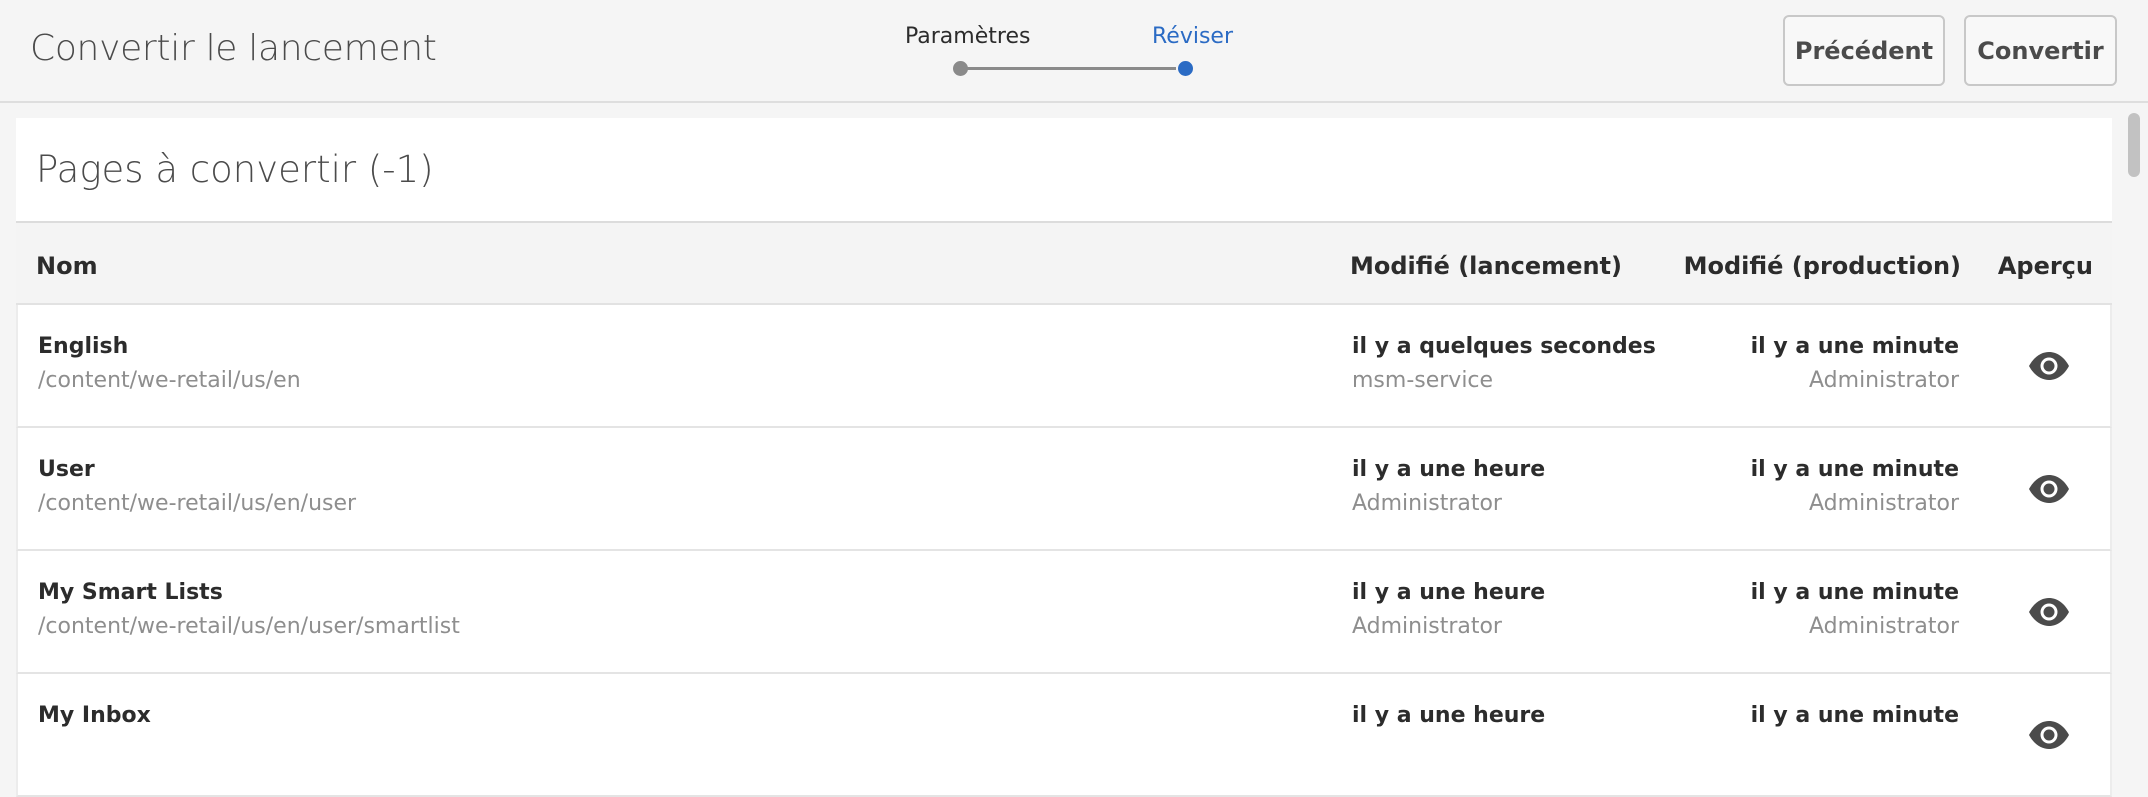 The width and height of the screenshot is (2148, 797). Describe the element at coordinates (1192, 36) in the screenshot. I see `step-reviser-label: Réviser` at that location.